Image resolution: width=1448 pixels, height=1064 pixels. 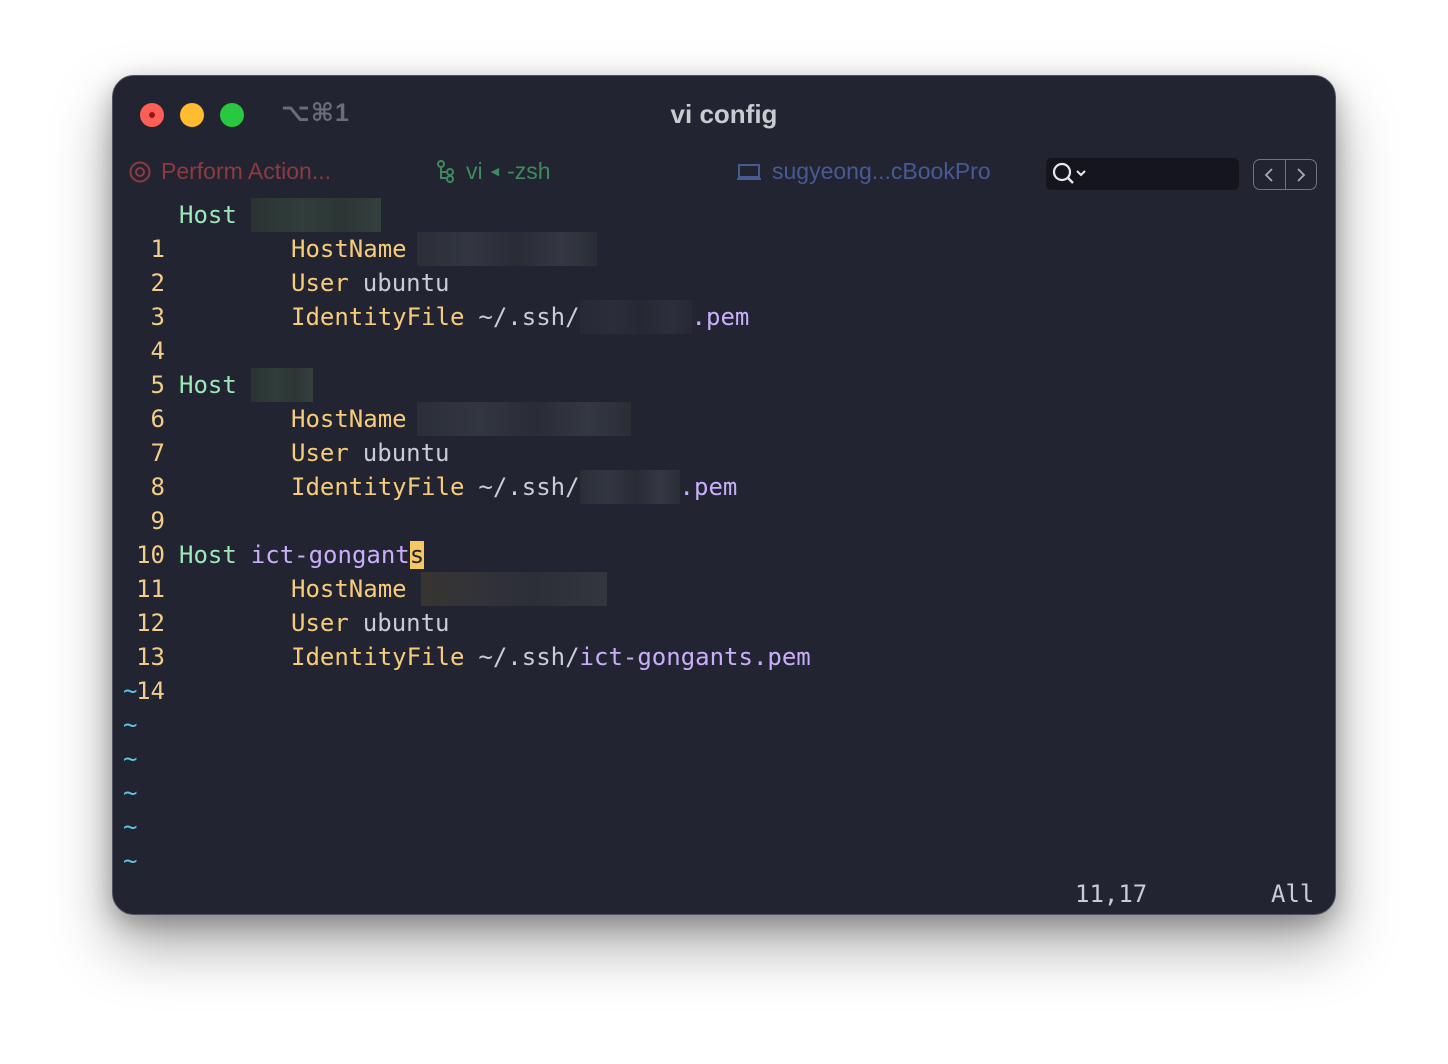 I want to click on next-match-button, so click(x=1300, y=174).